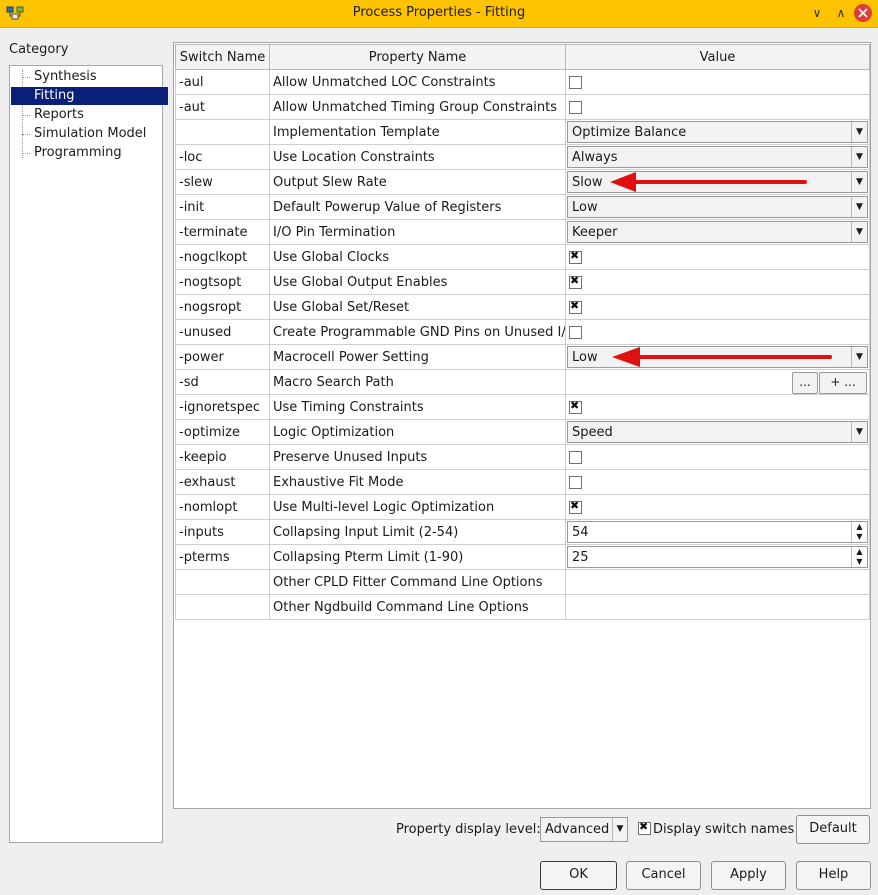 This screenshot has width=878, height=895. Describe the element at coordinates (522, 232) in the screenshot. I see `table-row: -terminate I/O Pin Termination Keeper ▼` at that location.